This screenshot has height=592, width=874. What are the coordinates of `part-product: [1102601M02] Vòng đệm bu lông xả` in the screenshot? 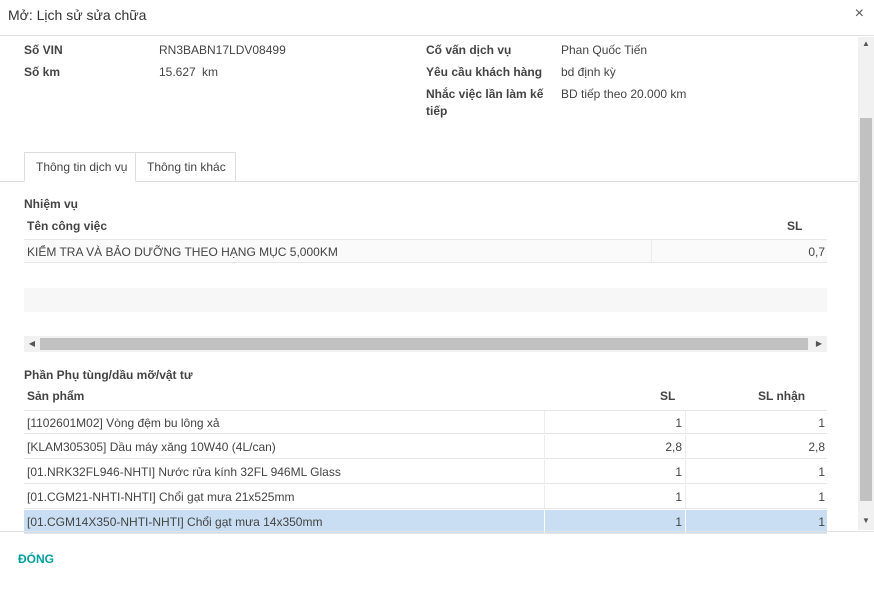 It's located at (123, 423).